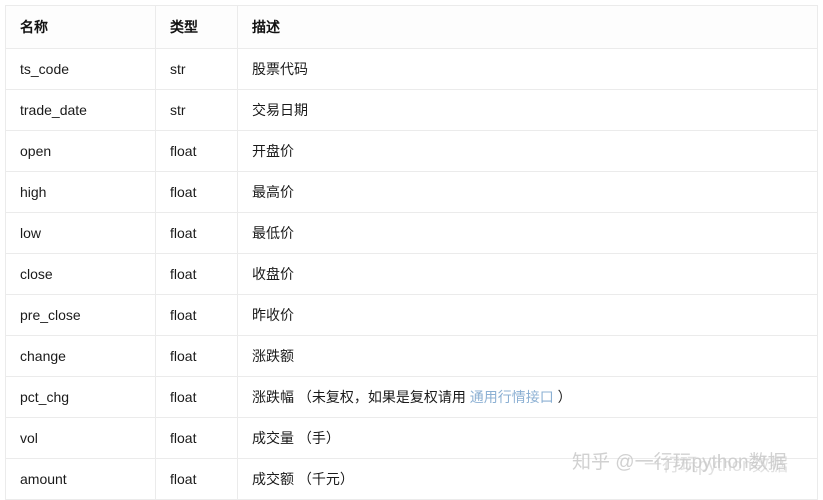 This screenshot has height=500, width=823. I want to click on description-text: 昨收价, so click(273, 315).